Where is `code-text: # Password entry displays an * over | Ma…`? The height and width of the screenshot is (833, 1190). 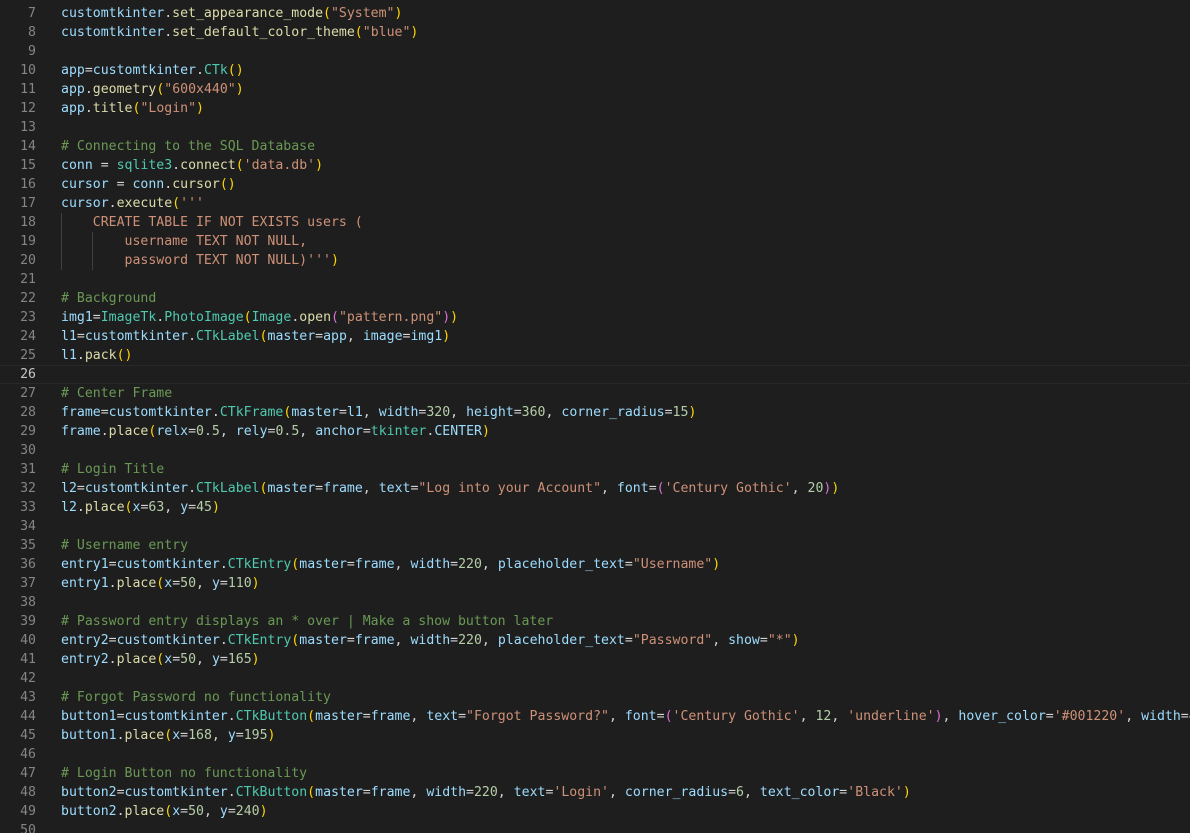 code-text: # Password entry displays an * over | Ma… is located at coordinates (307, 621).